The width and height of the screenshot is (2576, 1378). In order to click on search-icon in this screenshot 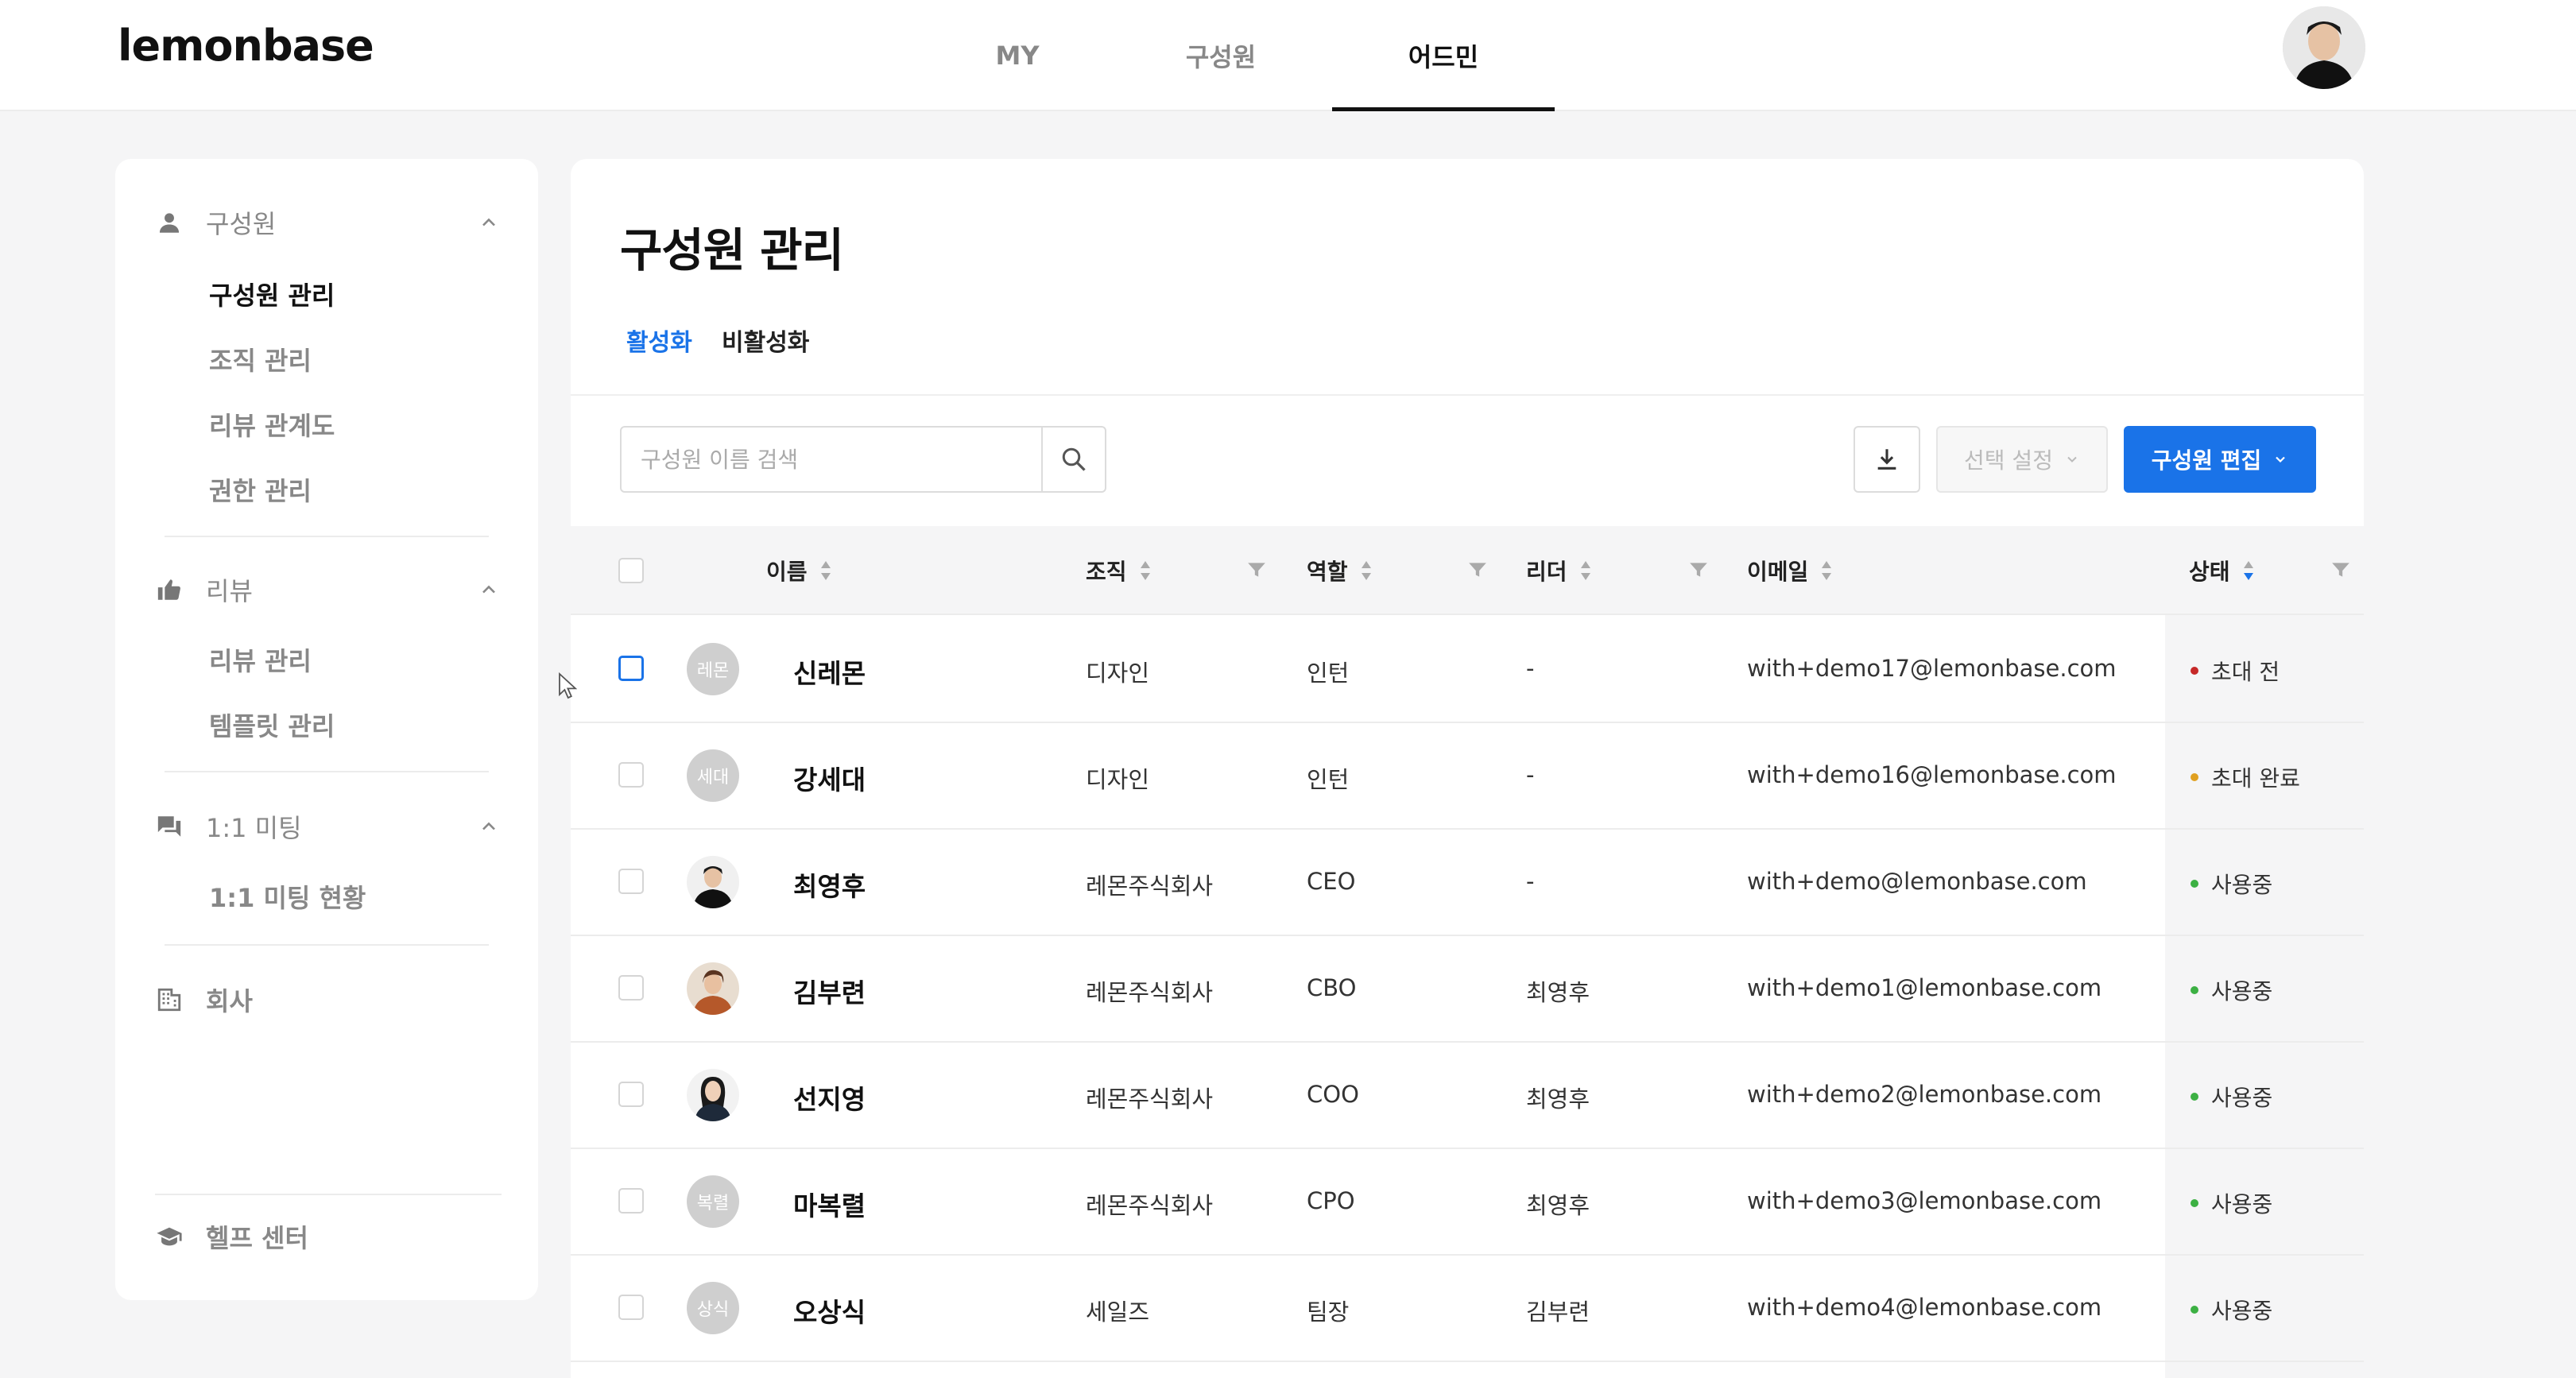, I will do `click(1074, 459)`.